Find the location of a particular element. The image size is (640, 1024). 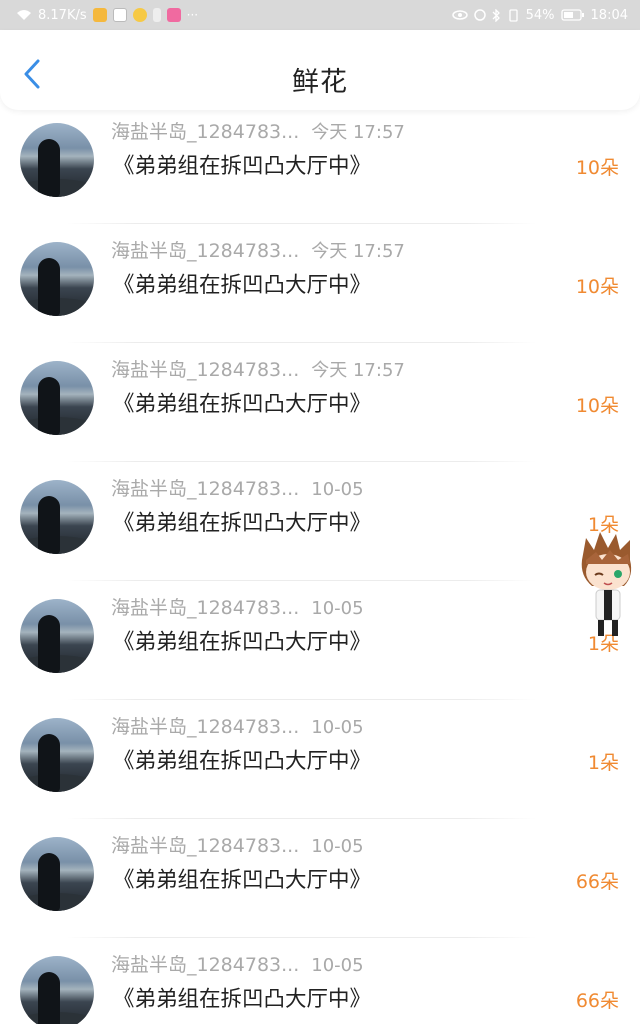

status-bar-right: 54% 18:04 is located at coordinates (545, 15).